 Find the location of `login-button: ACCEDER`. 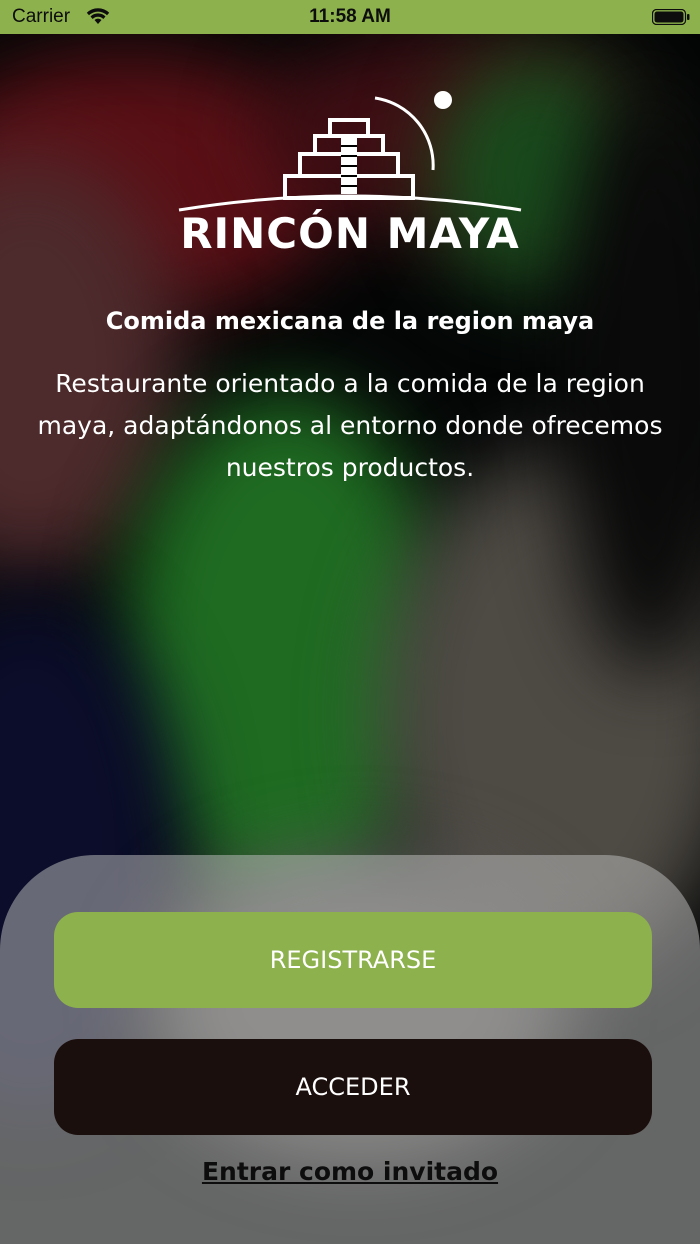

login-button: ACCEDER is located at coordinates (353, 1087).